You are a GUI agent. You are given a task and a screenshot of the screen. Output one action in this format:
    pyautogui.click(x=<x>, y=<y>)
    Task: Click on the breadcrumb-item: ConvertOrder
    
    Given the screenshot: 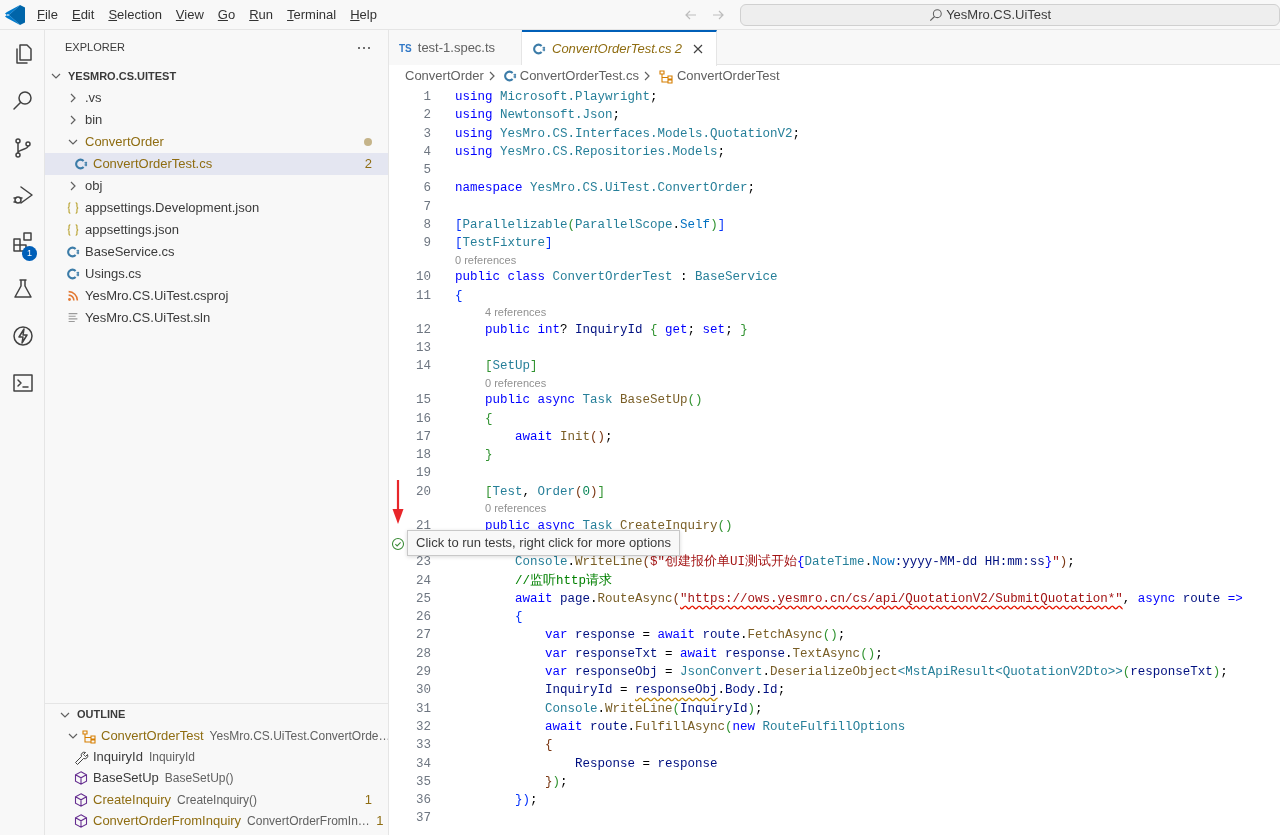 What is the action you would take?
    pyautogui.click(x=444, y=76)
    